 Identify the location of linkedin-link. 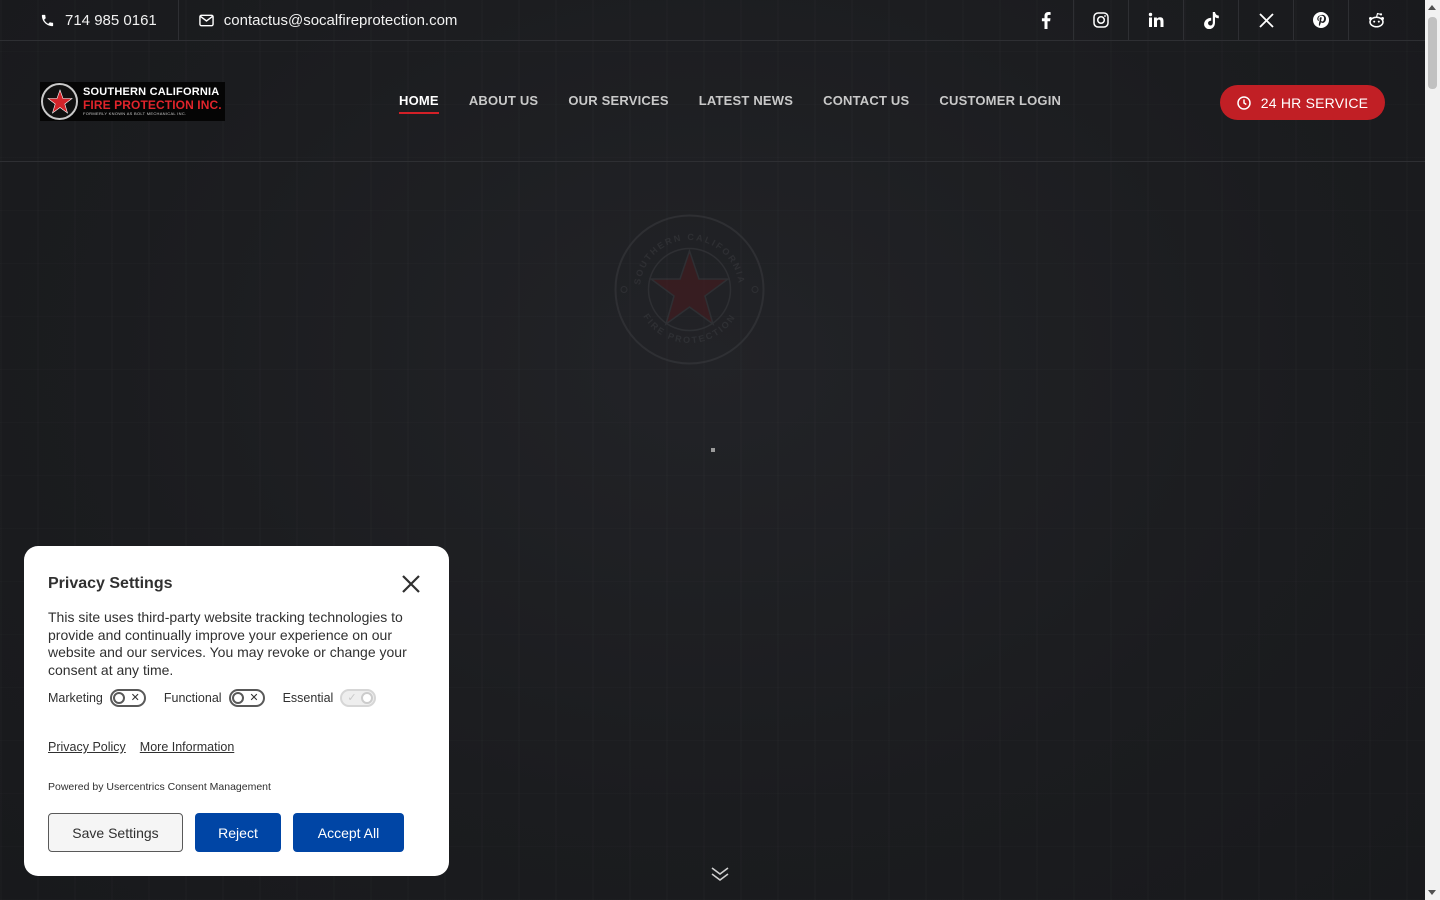
(1155, 20).